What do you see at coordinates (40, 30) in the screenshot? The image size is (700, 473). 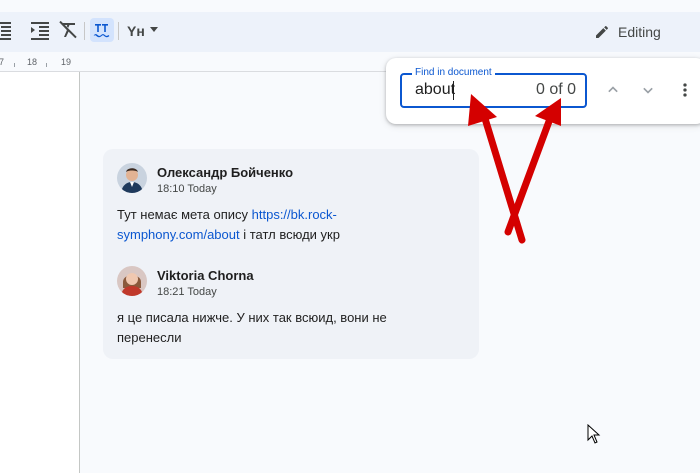 I see `increase-indent-icon` at bounding box center [40, 30].